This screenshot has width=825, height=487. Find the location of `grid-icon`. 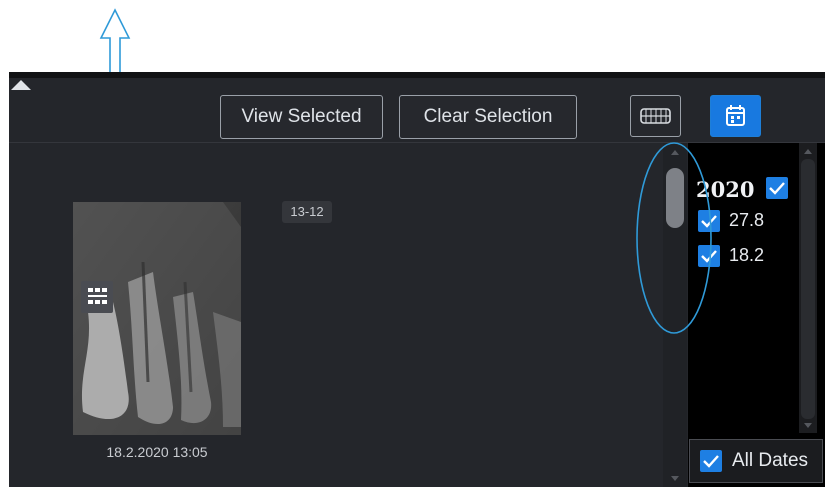

grid-icon is located at coordinates (97, 297).